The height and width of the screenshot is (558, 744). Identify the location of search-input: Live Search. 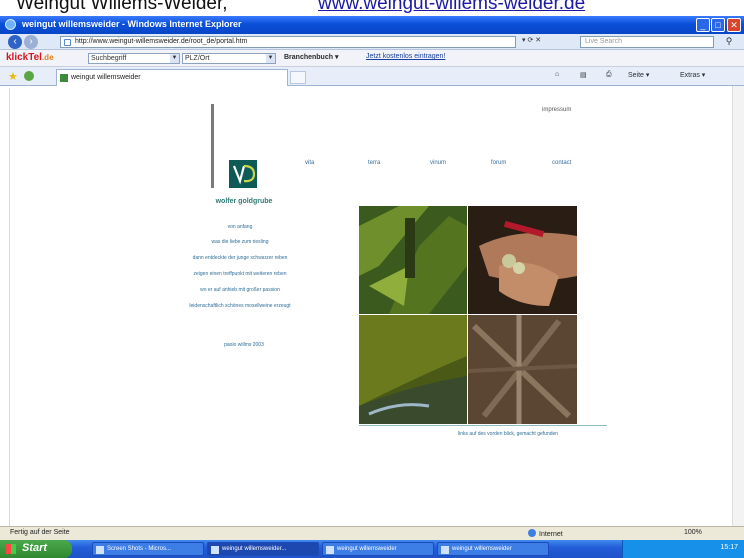
(647, 42).